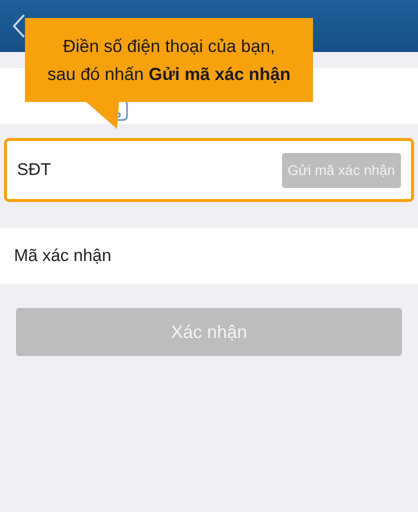  Describe the element at coordinates (19, 26) in the screenshot. I see `back-icon` at that location.